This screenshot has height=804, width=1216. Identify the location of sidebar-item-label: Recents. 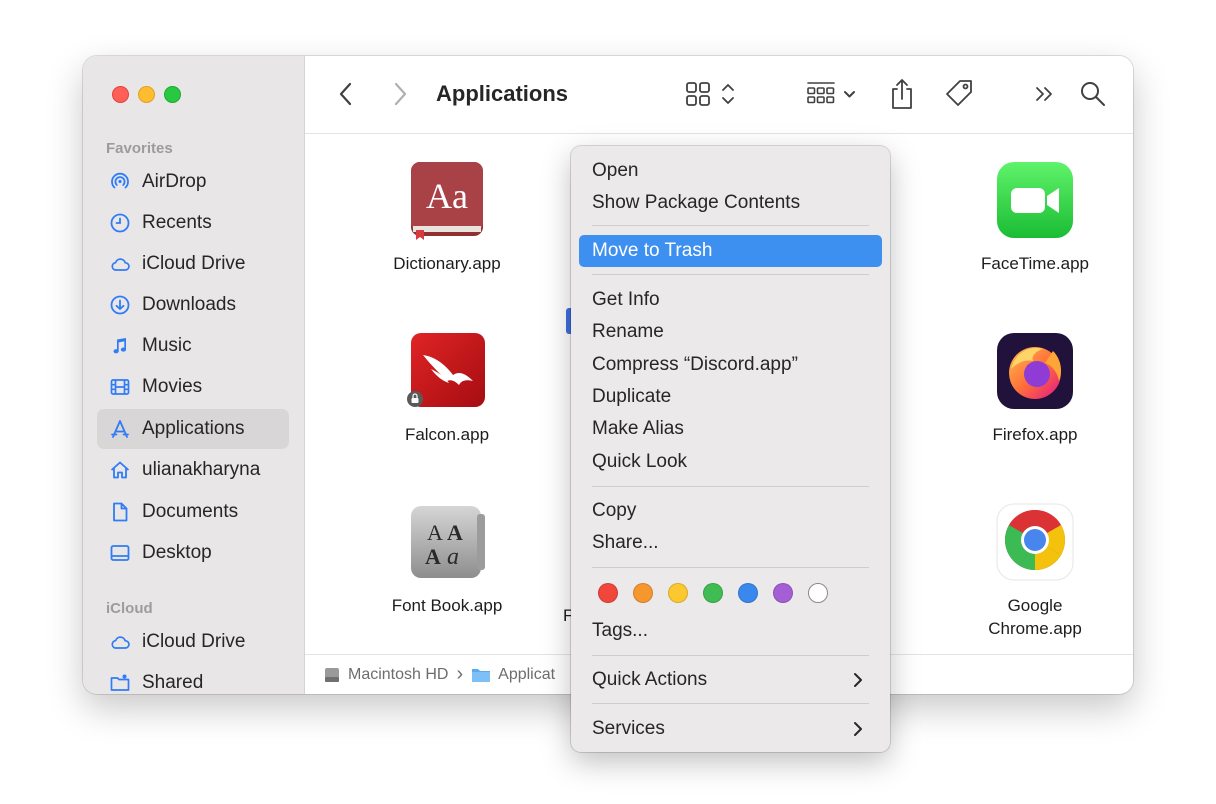
(177, 222).